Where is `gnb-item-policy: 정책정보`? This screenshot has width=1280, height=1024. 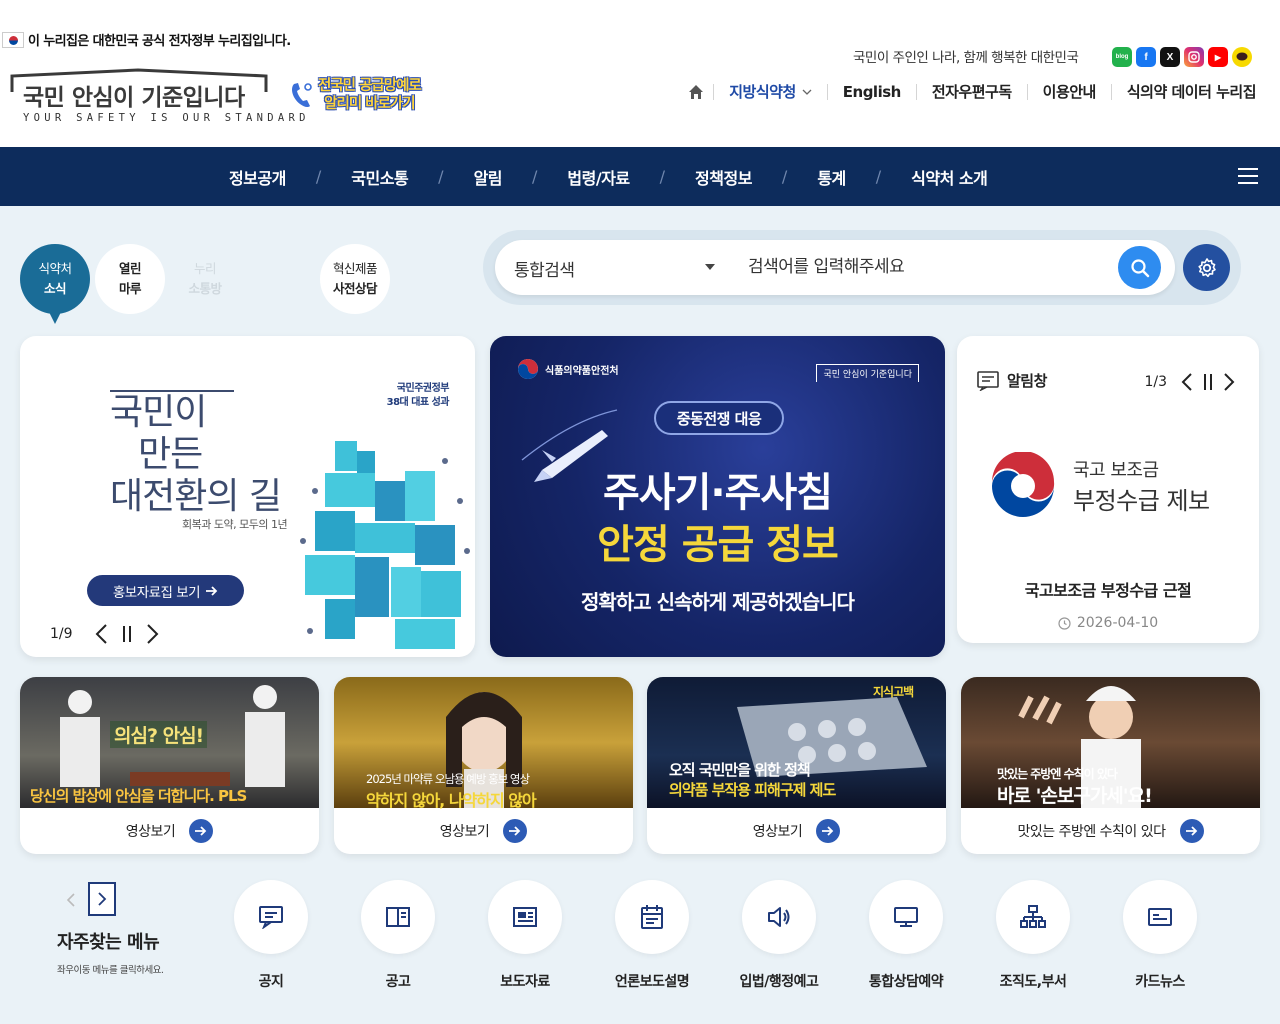
gnb-item-policy: 정책정보 is located at coordinates (723, 177).